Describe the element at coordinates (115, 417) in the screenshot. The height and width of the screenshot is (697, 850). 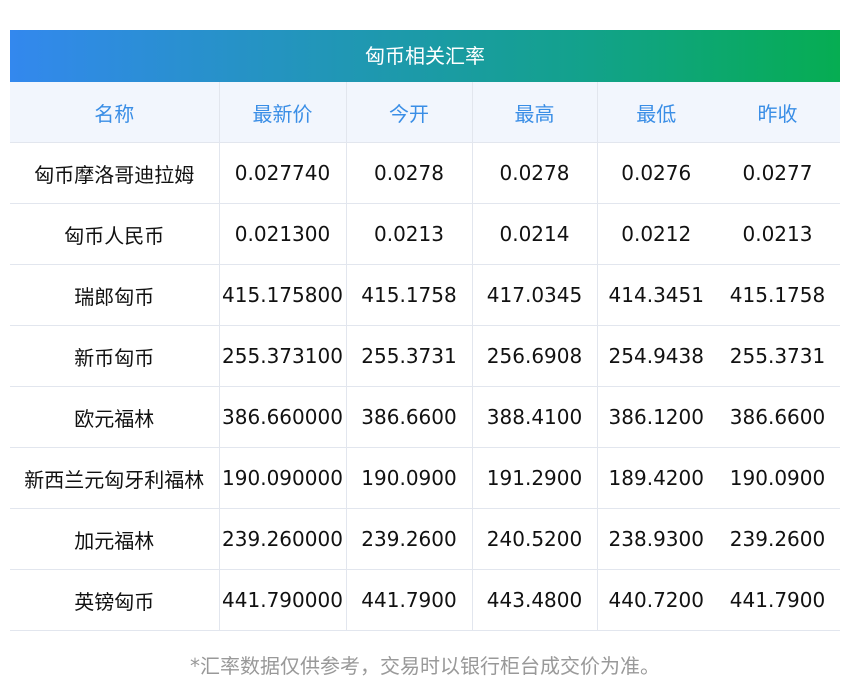
I see `cell-name: 欧元福林` at that location.